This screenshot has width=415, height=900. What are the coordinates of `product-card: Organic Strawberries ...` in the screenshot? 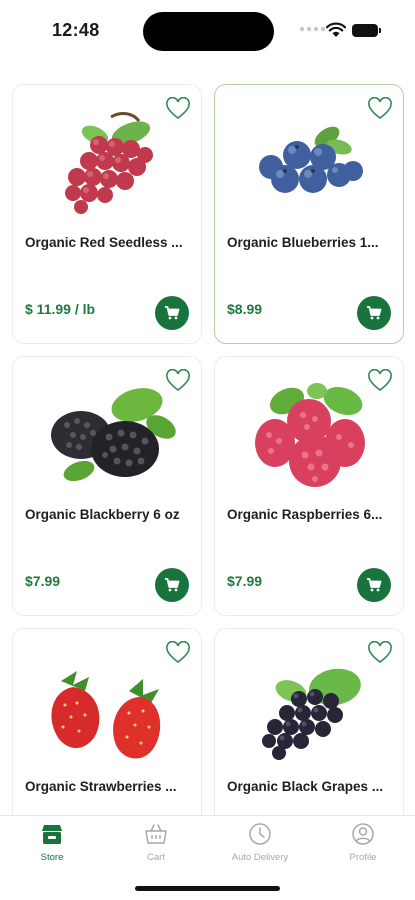 It's located at (107, 728).